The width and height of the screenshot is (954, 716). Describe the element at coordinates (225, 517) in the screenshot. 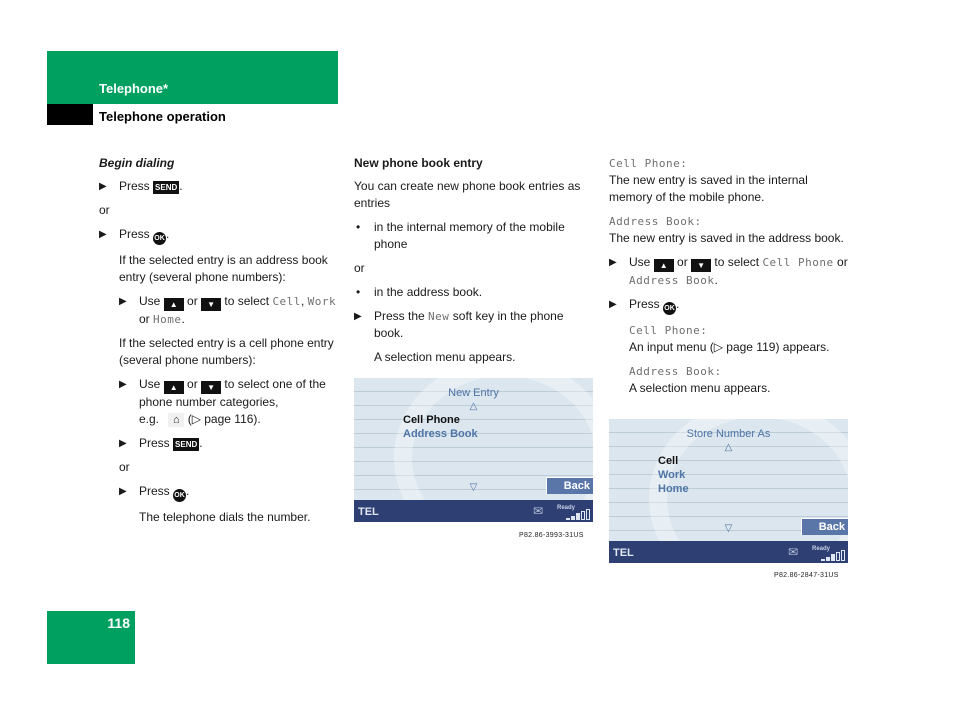

I see `dials-result: The telephone dials the number.` at that location.